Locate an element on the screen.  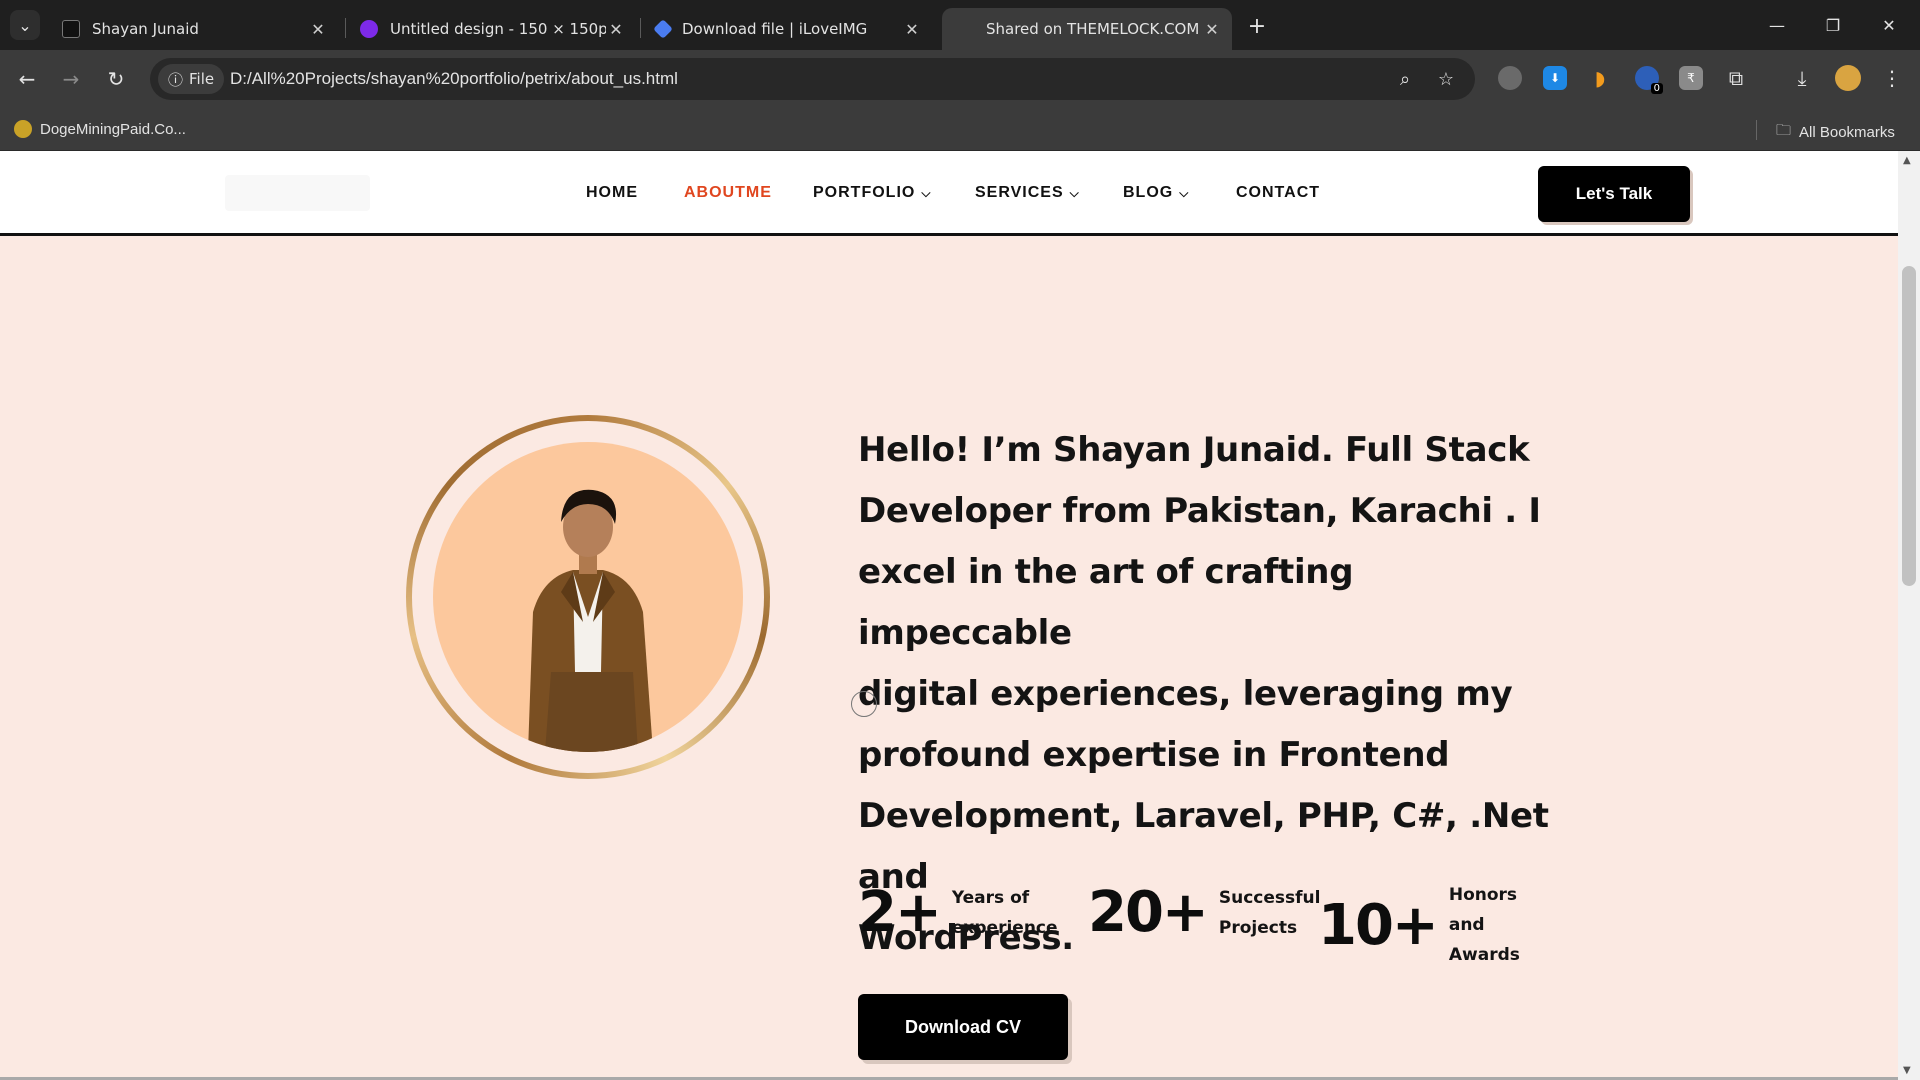
stat-label-line: and is located at coordinates (1466, 925).